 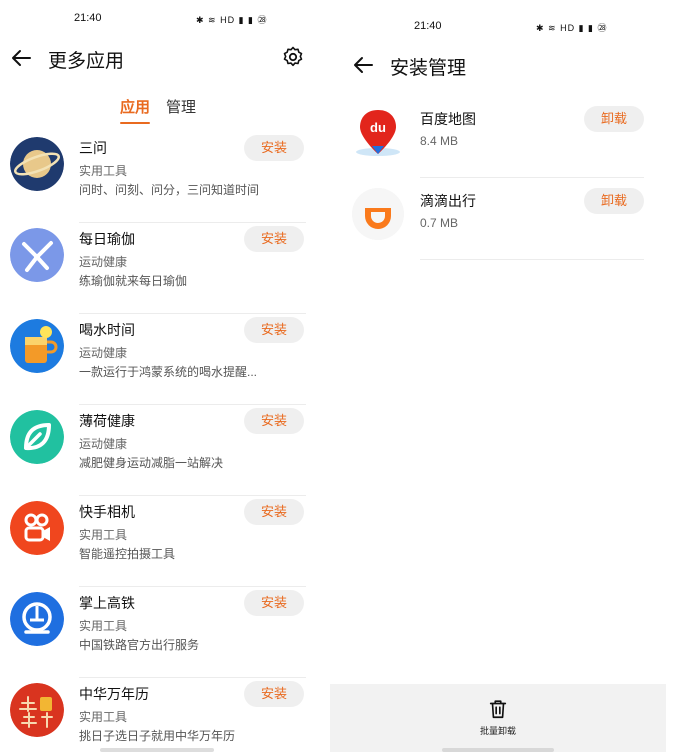 What do you see at coordinates (37, 619) in the screenshot?
I see `railway-icon` at bounding box center [37, 619].